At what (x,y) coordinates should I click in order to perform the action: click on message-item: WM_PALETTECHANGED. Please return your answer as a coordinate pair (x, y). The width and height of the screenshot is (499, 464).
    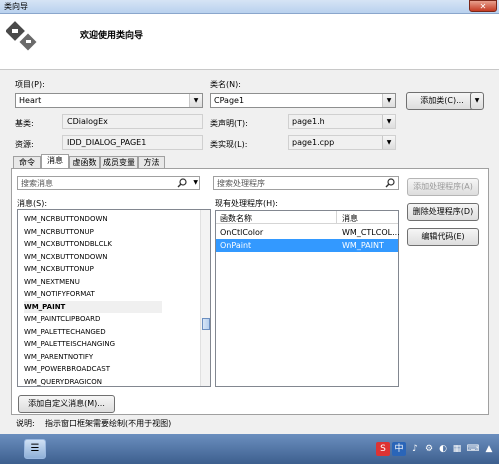
    Looking at the image, I should click on (109, 332).